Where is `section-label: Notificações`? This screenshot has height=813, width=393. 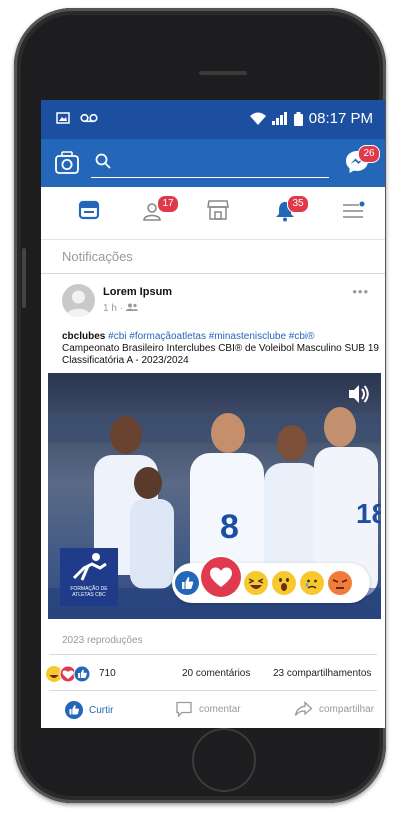 section-label: Notificações is located at coordinates (97, 256).